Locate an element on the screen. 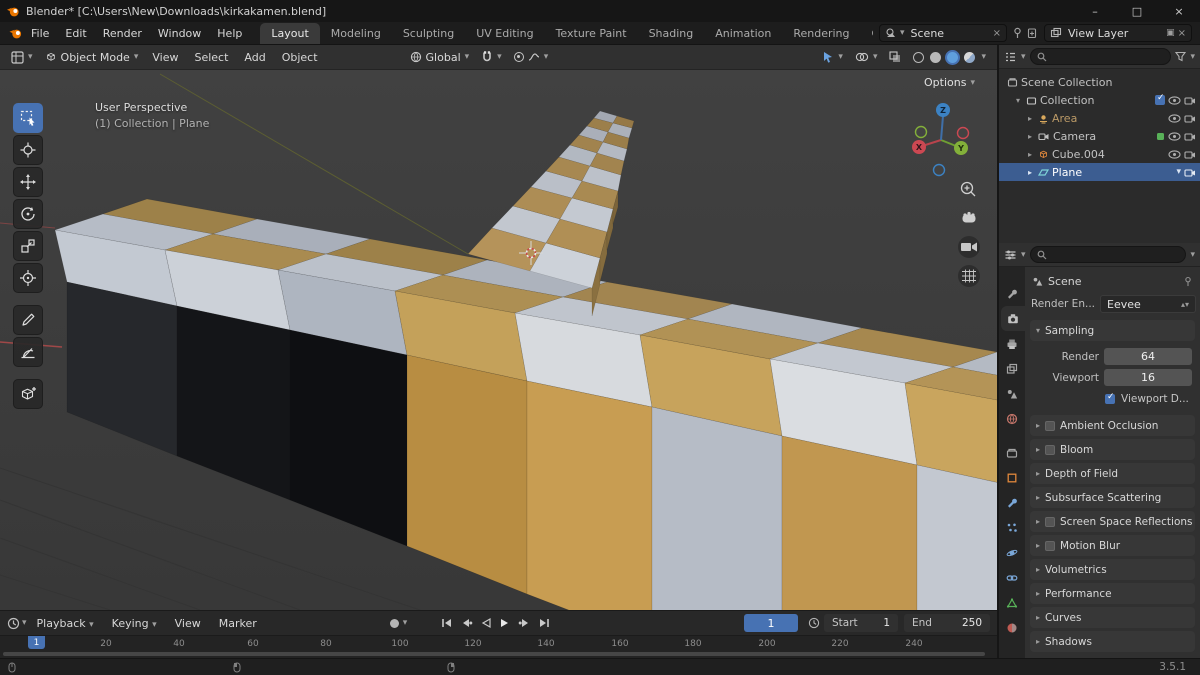 This screenshot has width=1200, height=675. gizmo-axis-x-neg is located at coordinates (963, 133).